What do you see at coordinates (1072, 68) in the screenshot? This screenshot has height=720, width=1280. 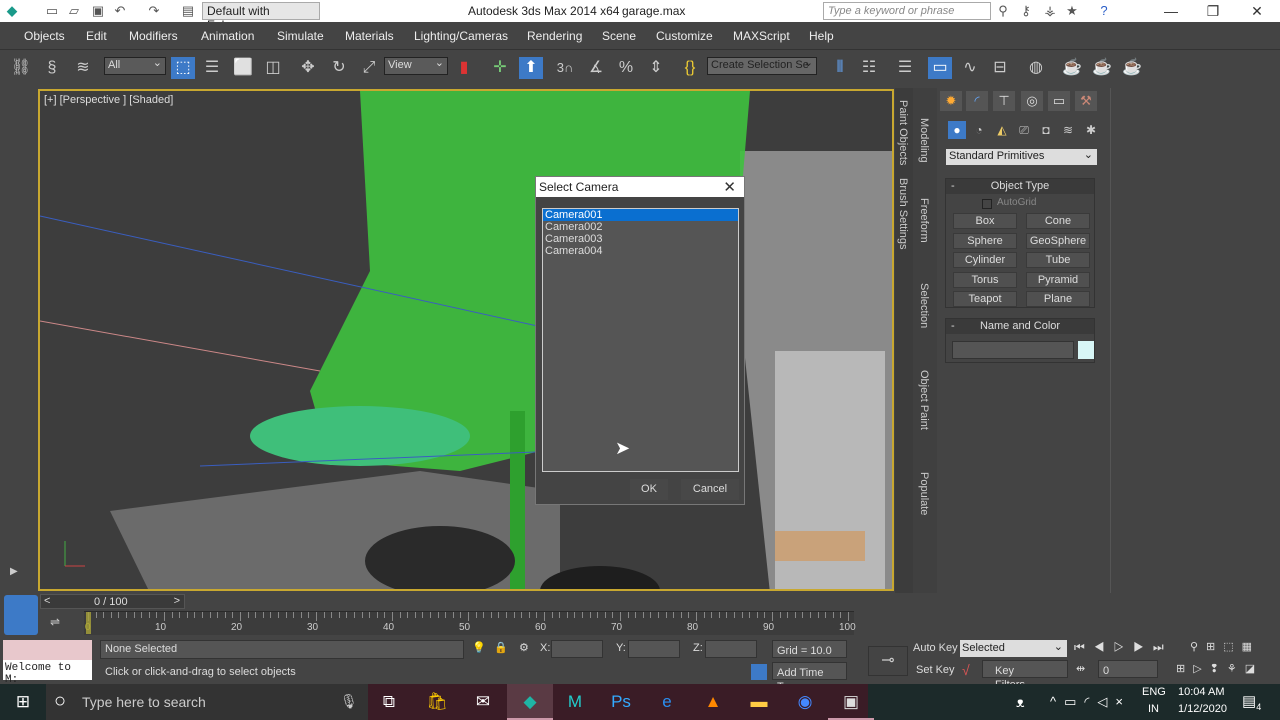 I see `render-setup-icon: ☕` at bounding box center [1072, 68].